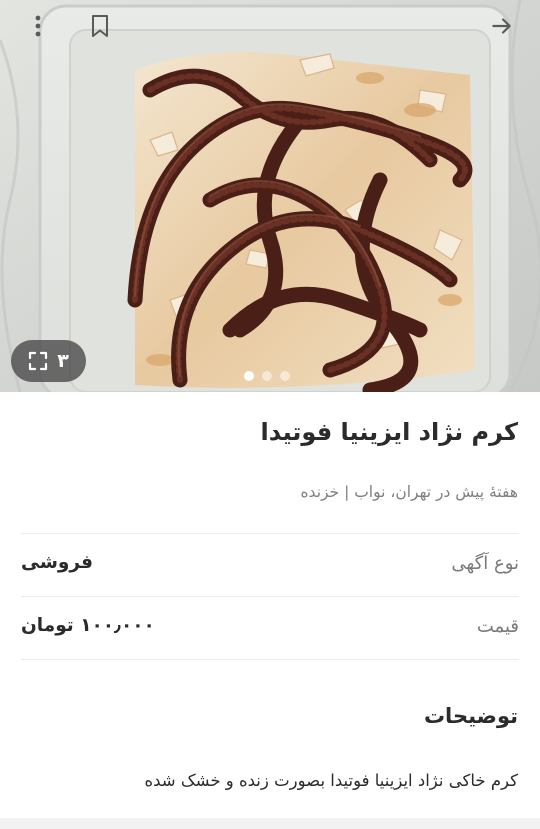 The image size is (540, 829). I want to click on price-value: ۱۰۰٫۰۰۰ تومان, so click(88, 625).